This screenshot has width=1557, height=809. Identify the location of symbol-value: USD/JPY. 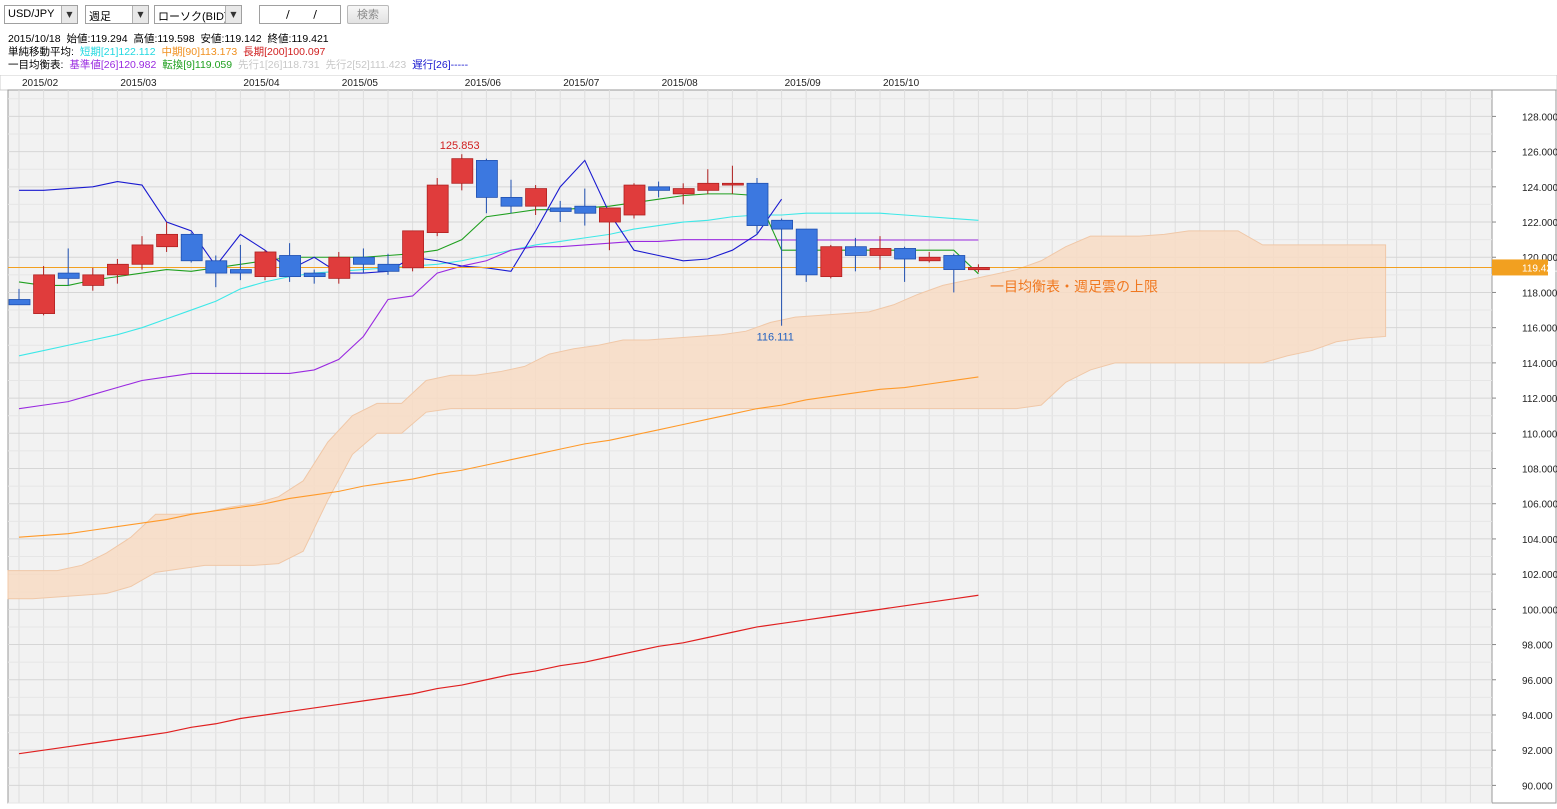
(31, 14).